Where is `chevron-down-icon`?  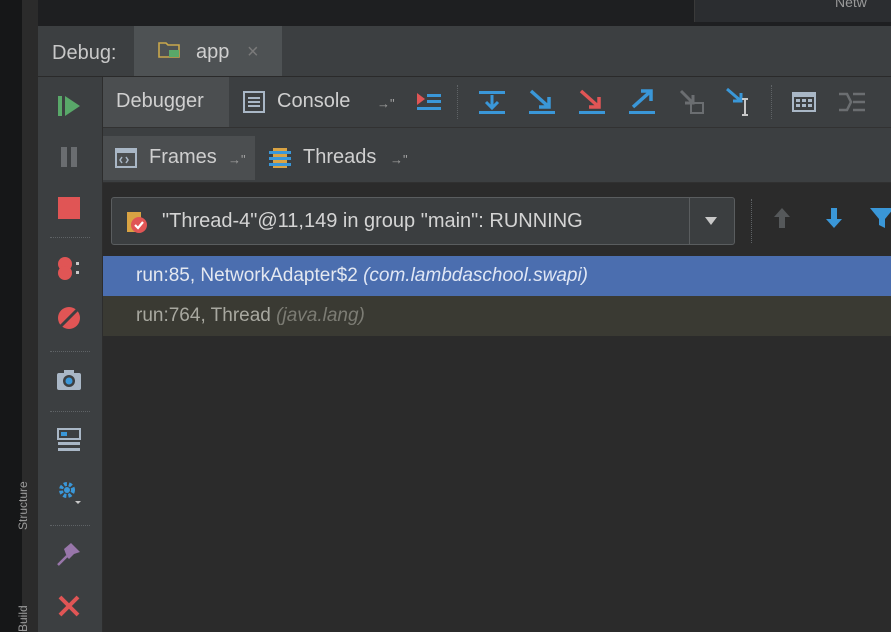 chevron-down-icon is located at coordinates (711, 221).